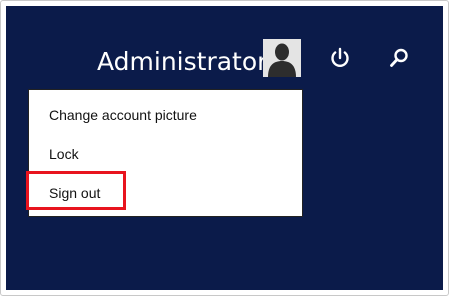  I want to click on change-account-picture-item: Change account picture, so click(123, 115).